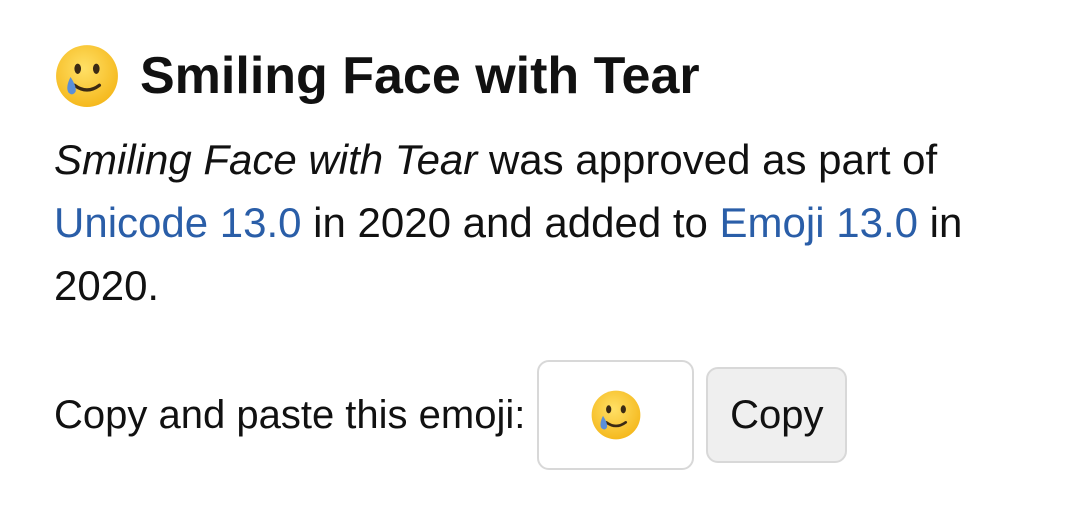 The width and height of the screenshot is (1080, 516). I want to click on emoji-version-link: Emoji 13.0, so click(819, 222).